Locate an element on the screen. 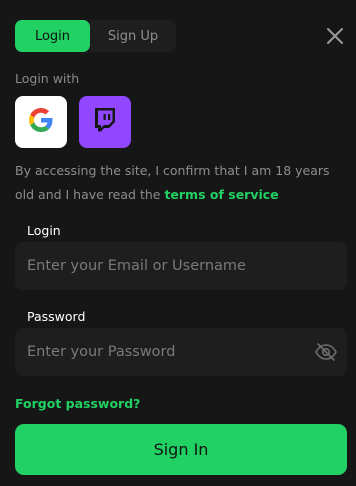 Image resolution: width=356 pixels, height=486 pixels. google-login-button is located at coordinates (41, 122).